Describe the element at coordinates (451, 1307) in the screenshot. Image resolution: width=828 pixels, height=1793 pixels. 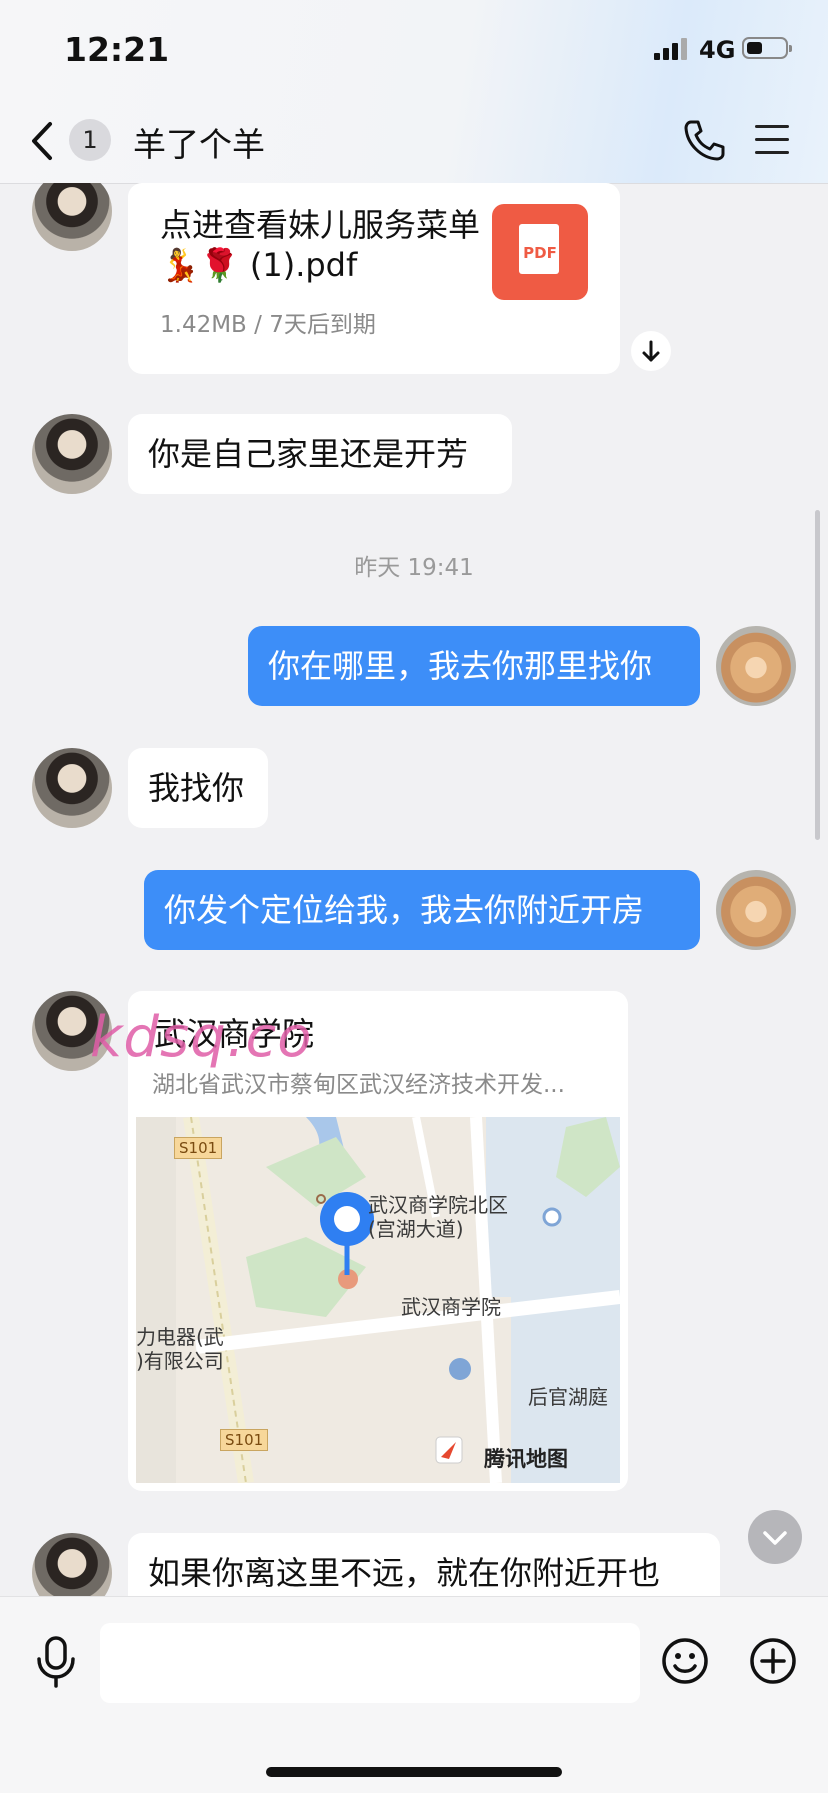
I see `map-label: 武汉商学院` at that location.